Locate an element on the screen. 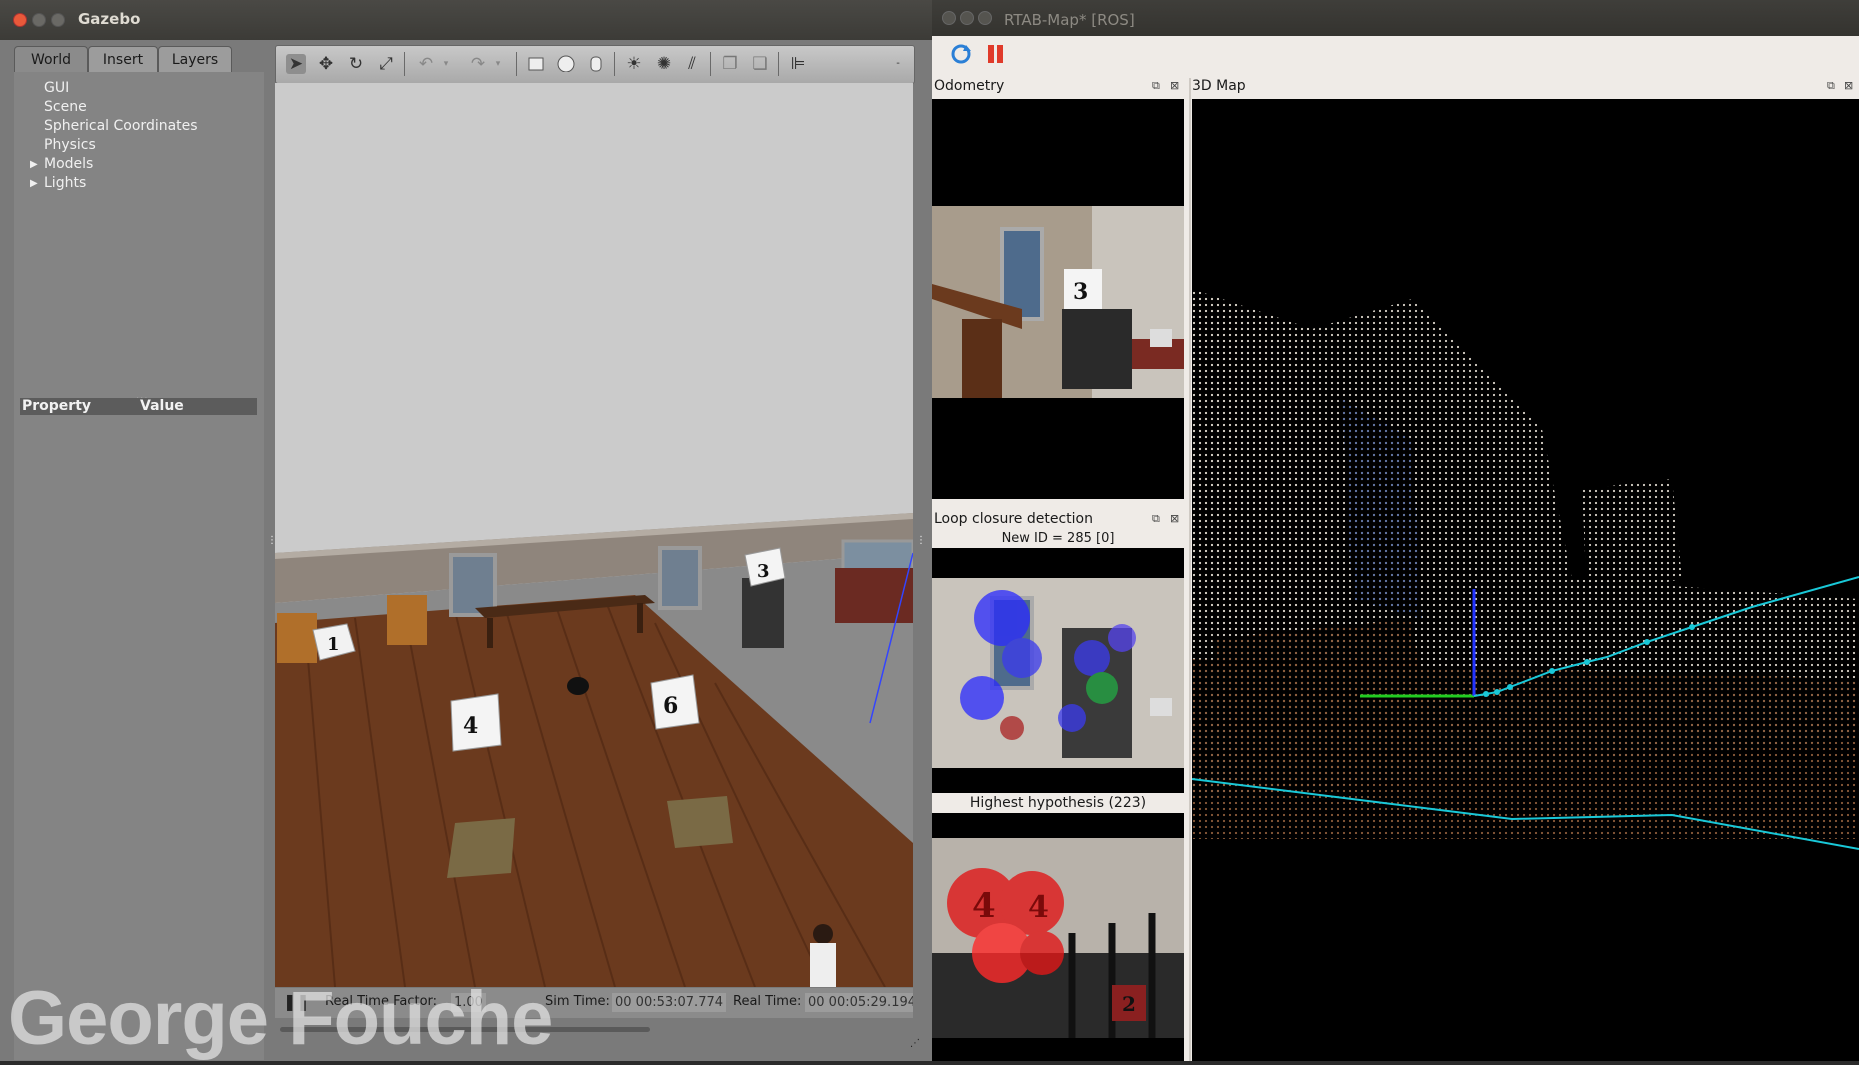  translate-mode-icon: ✥ is located at coordinates (326, 64).